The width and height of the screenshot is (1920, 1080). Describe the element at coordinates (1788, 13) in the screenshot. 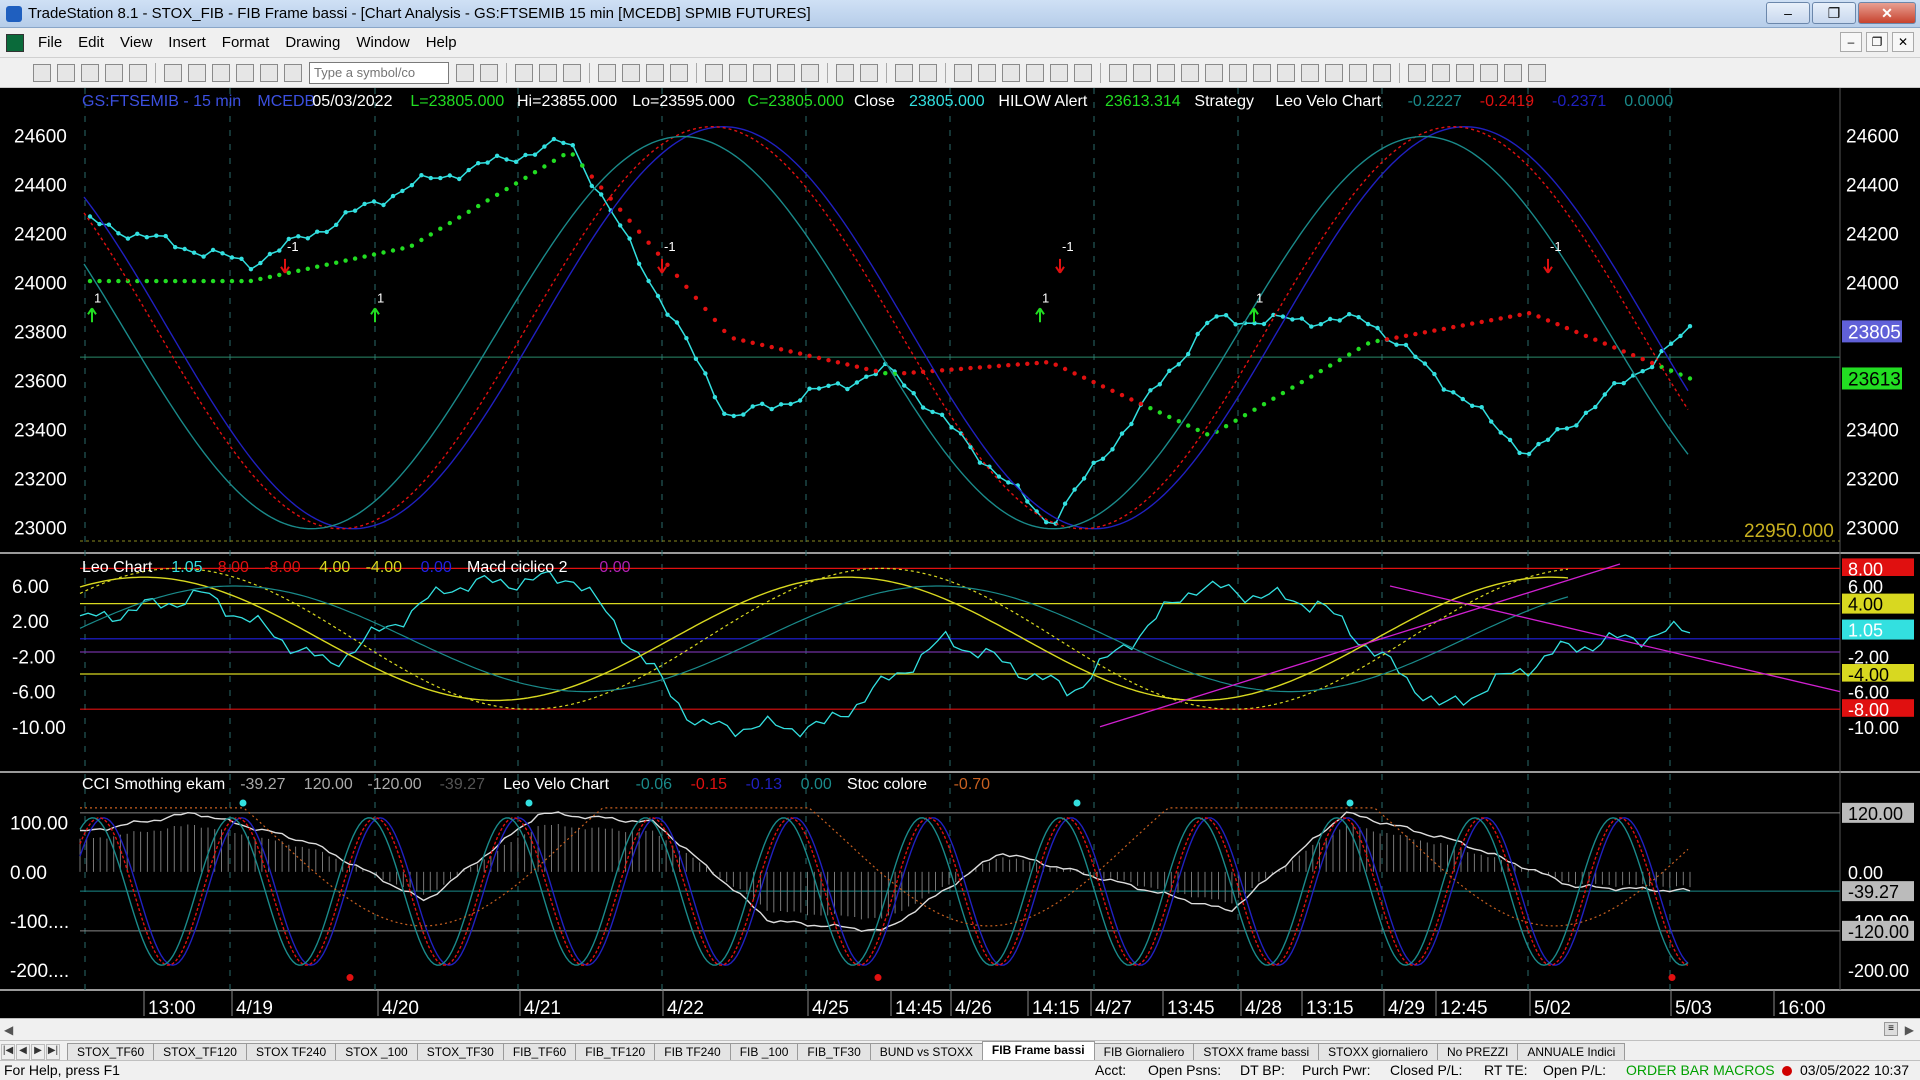

I see `minimize-button: –` at that location.